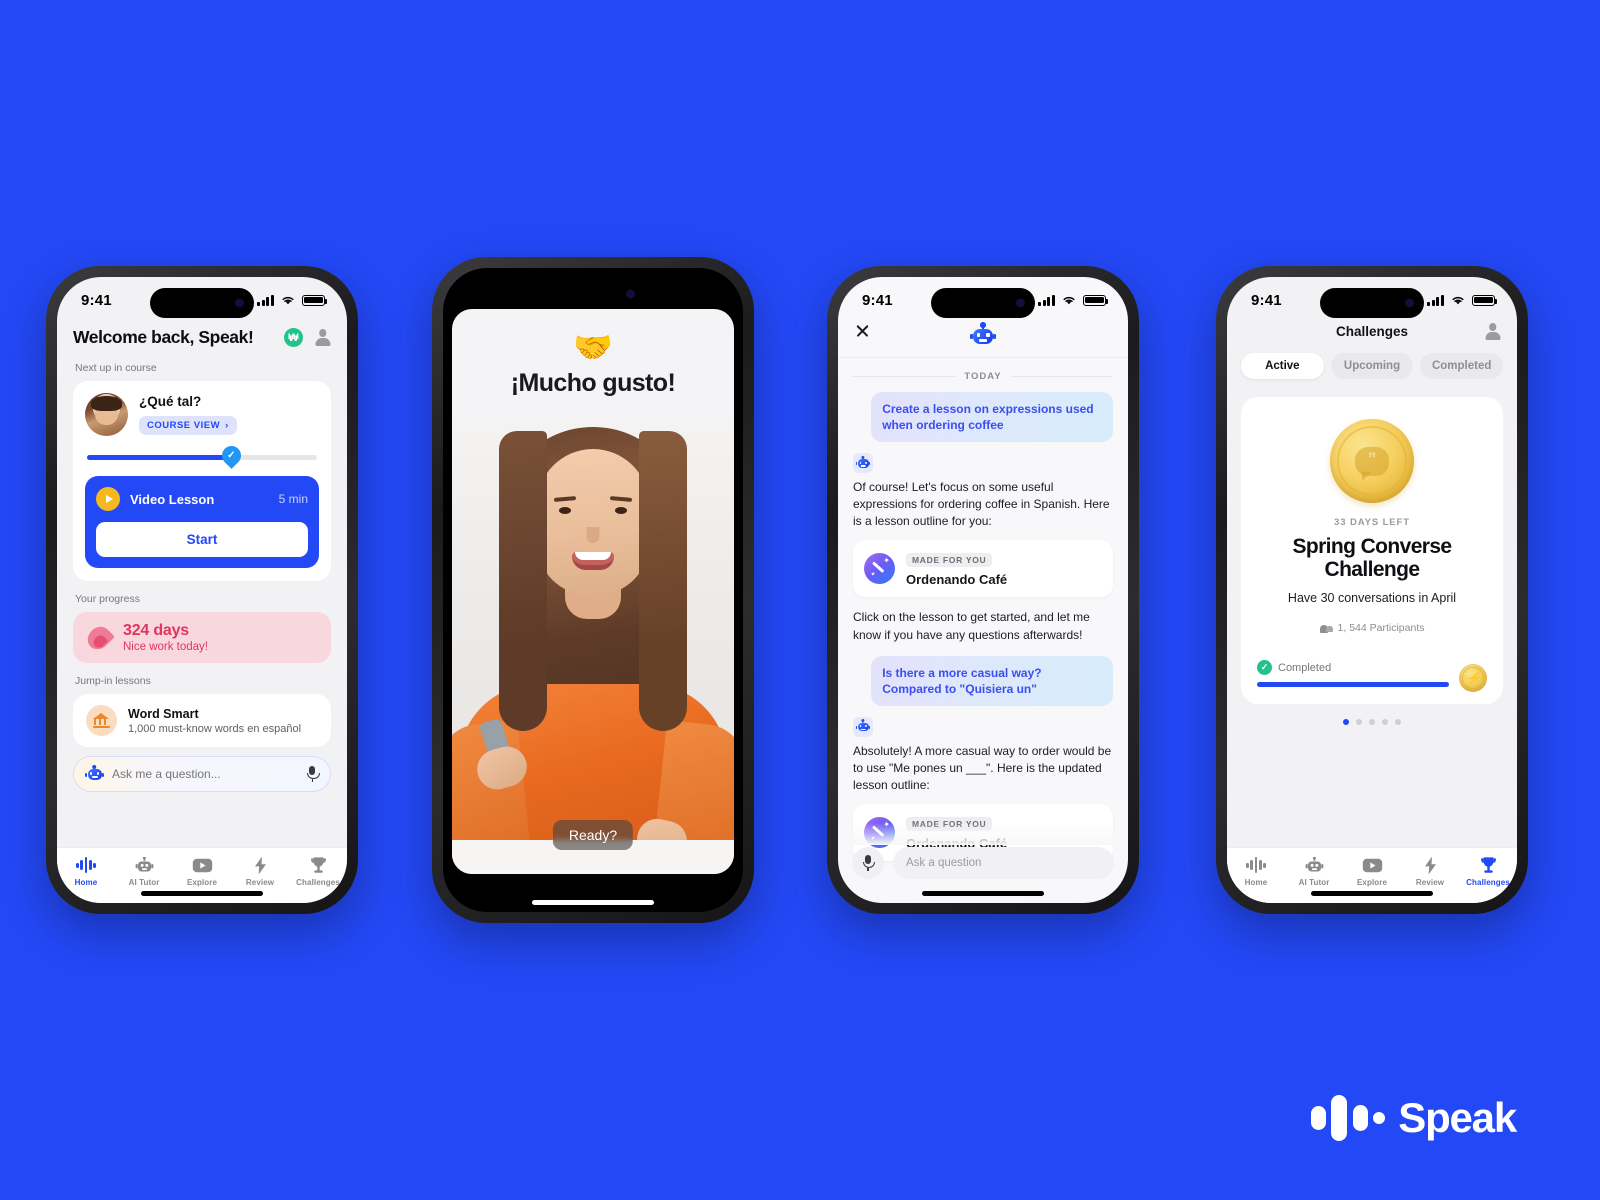  Describe the element at coordinates (1372, 676) in the screenshot. I see `challenge-progress: ✓ Completed ⚡` at that location.